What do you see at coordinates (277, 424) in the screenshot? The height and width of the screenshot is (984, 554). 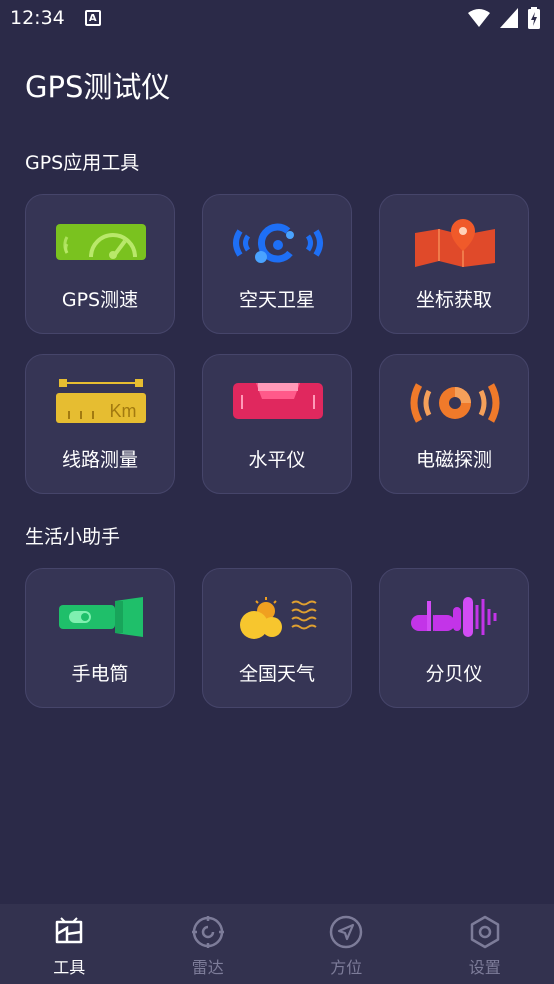 I see `tile-level: 水平仪` at bounding box center [277, 424].